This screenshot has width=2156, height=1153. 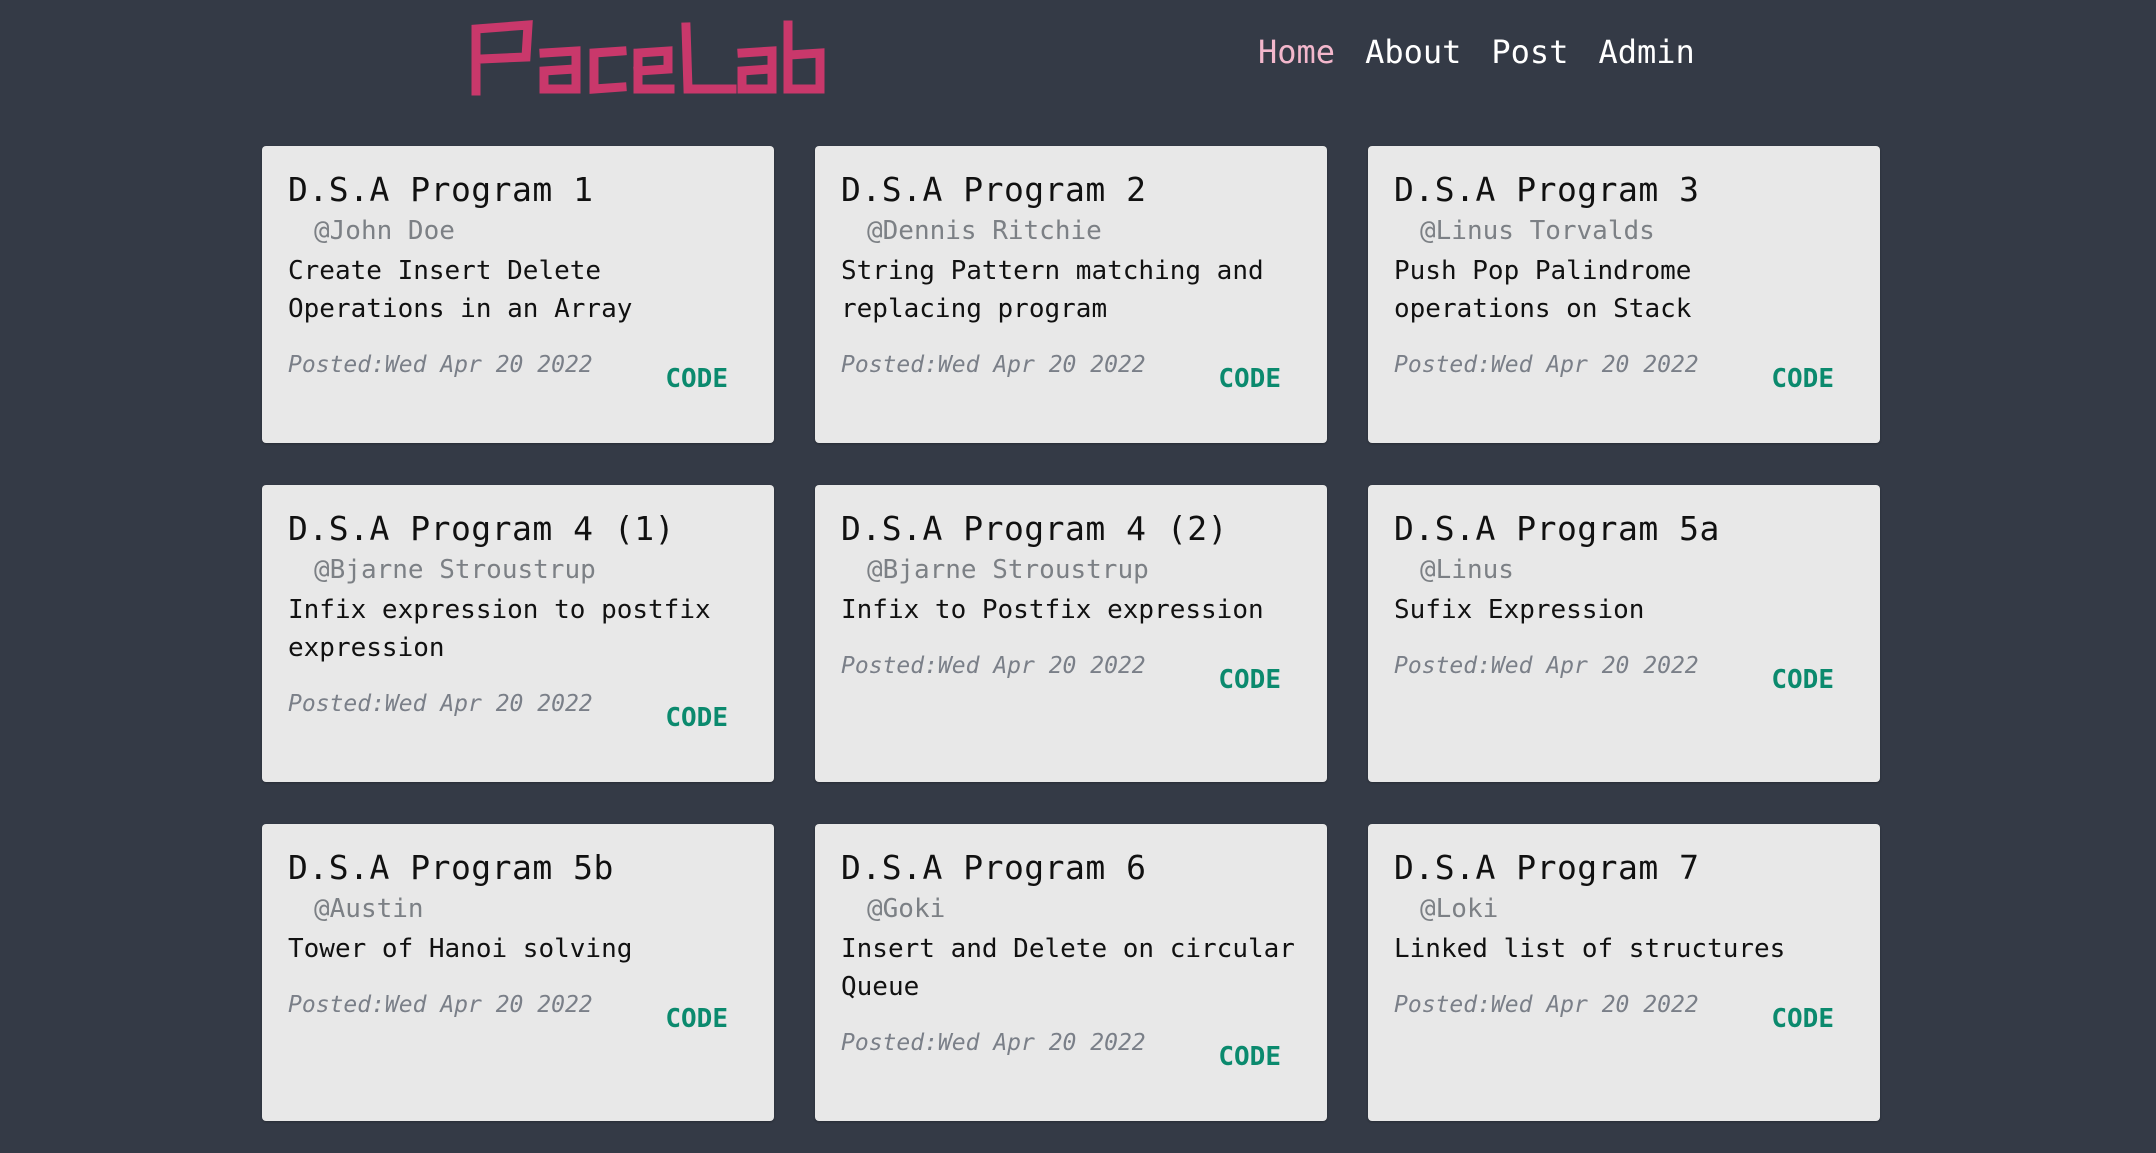 I want to click on post-description: Insert and Delete on circular Queue, so click(x=1068, y=968).